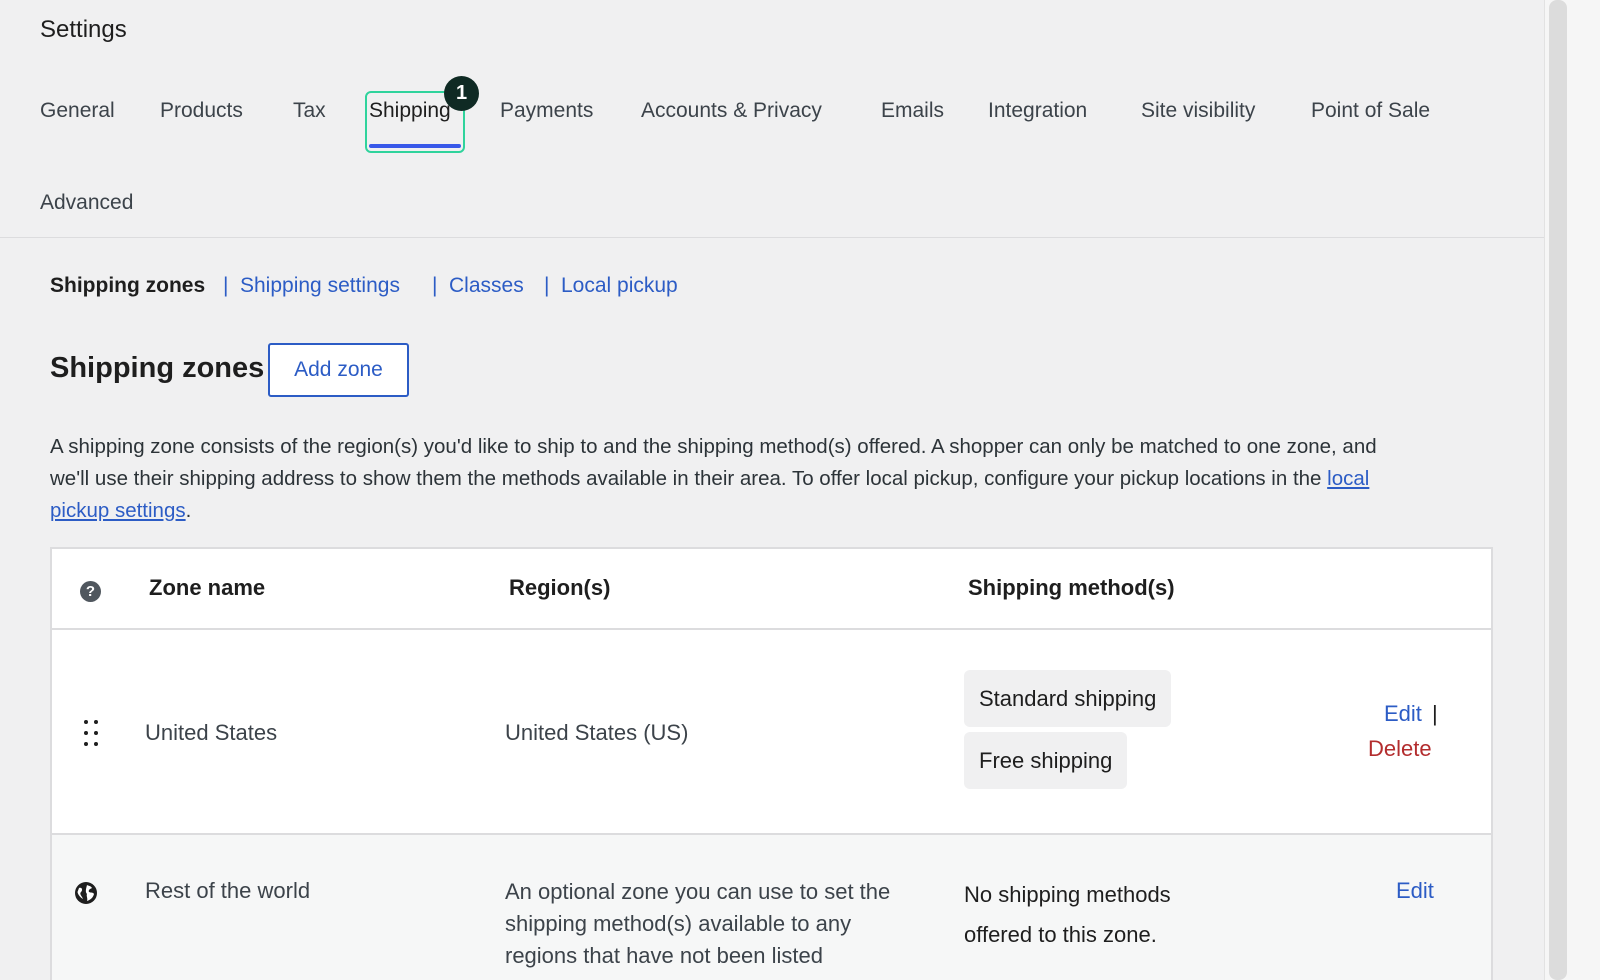 The width and height of the screenshot is (1600, 980). Describe the element at coordinates (90, 591) in the screenshot. I see `help-icon: ?` at that location.